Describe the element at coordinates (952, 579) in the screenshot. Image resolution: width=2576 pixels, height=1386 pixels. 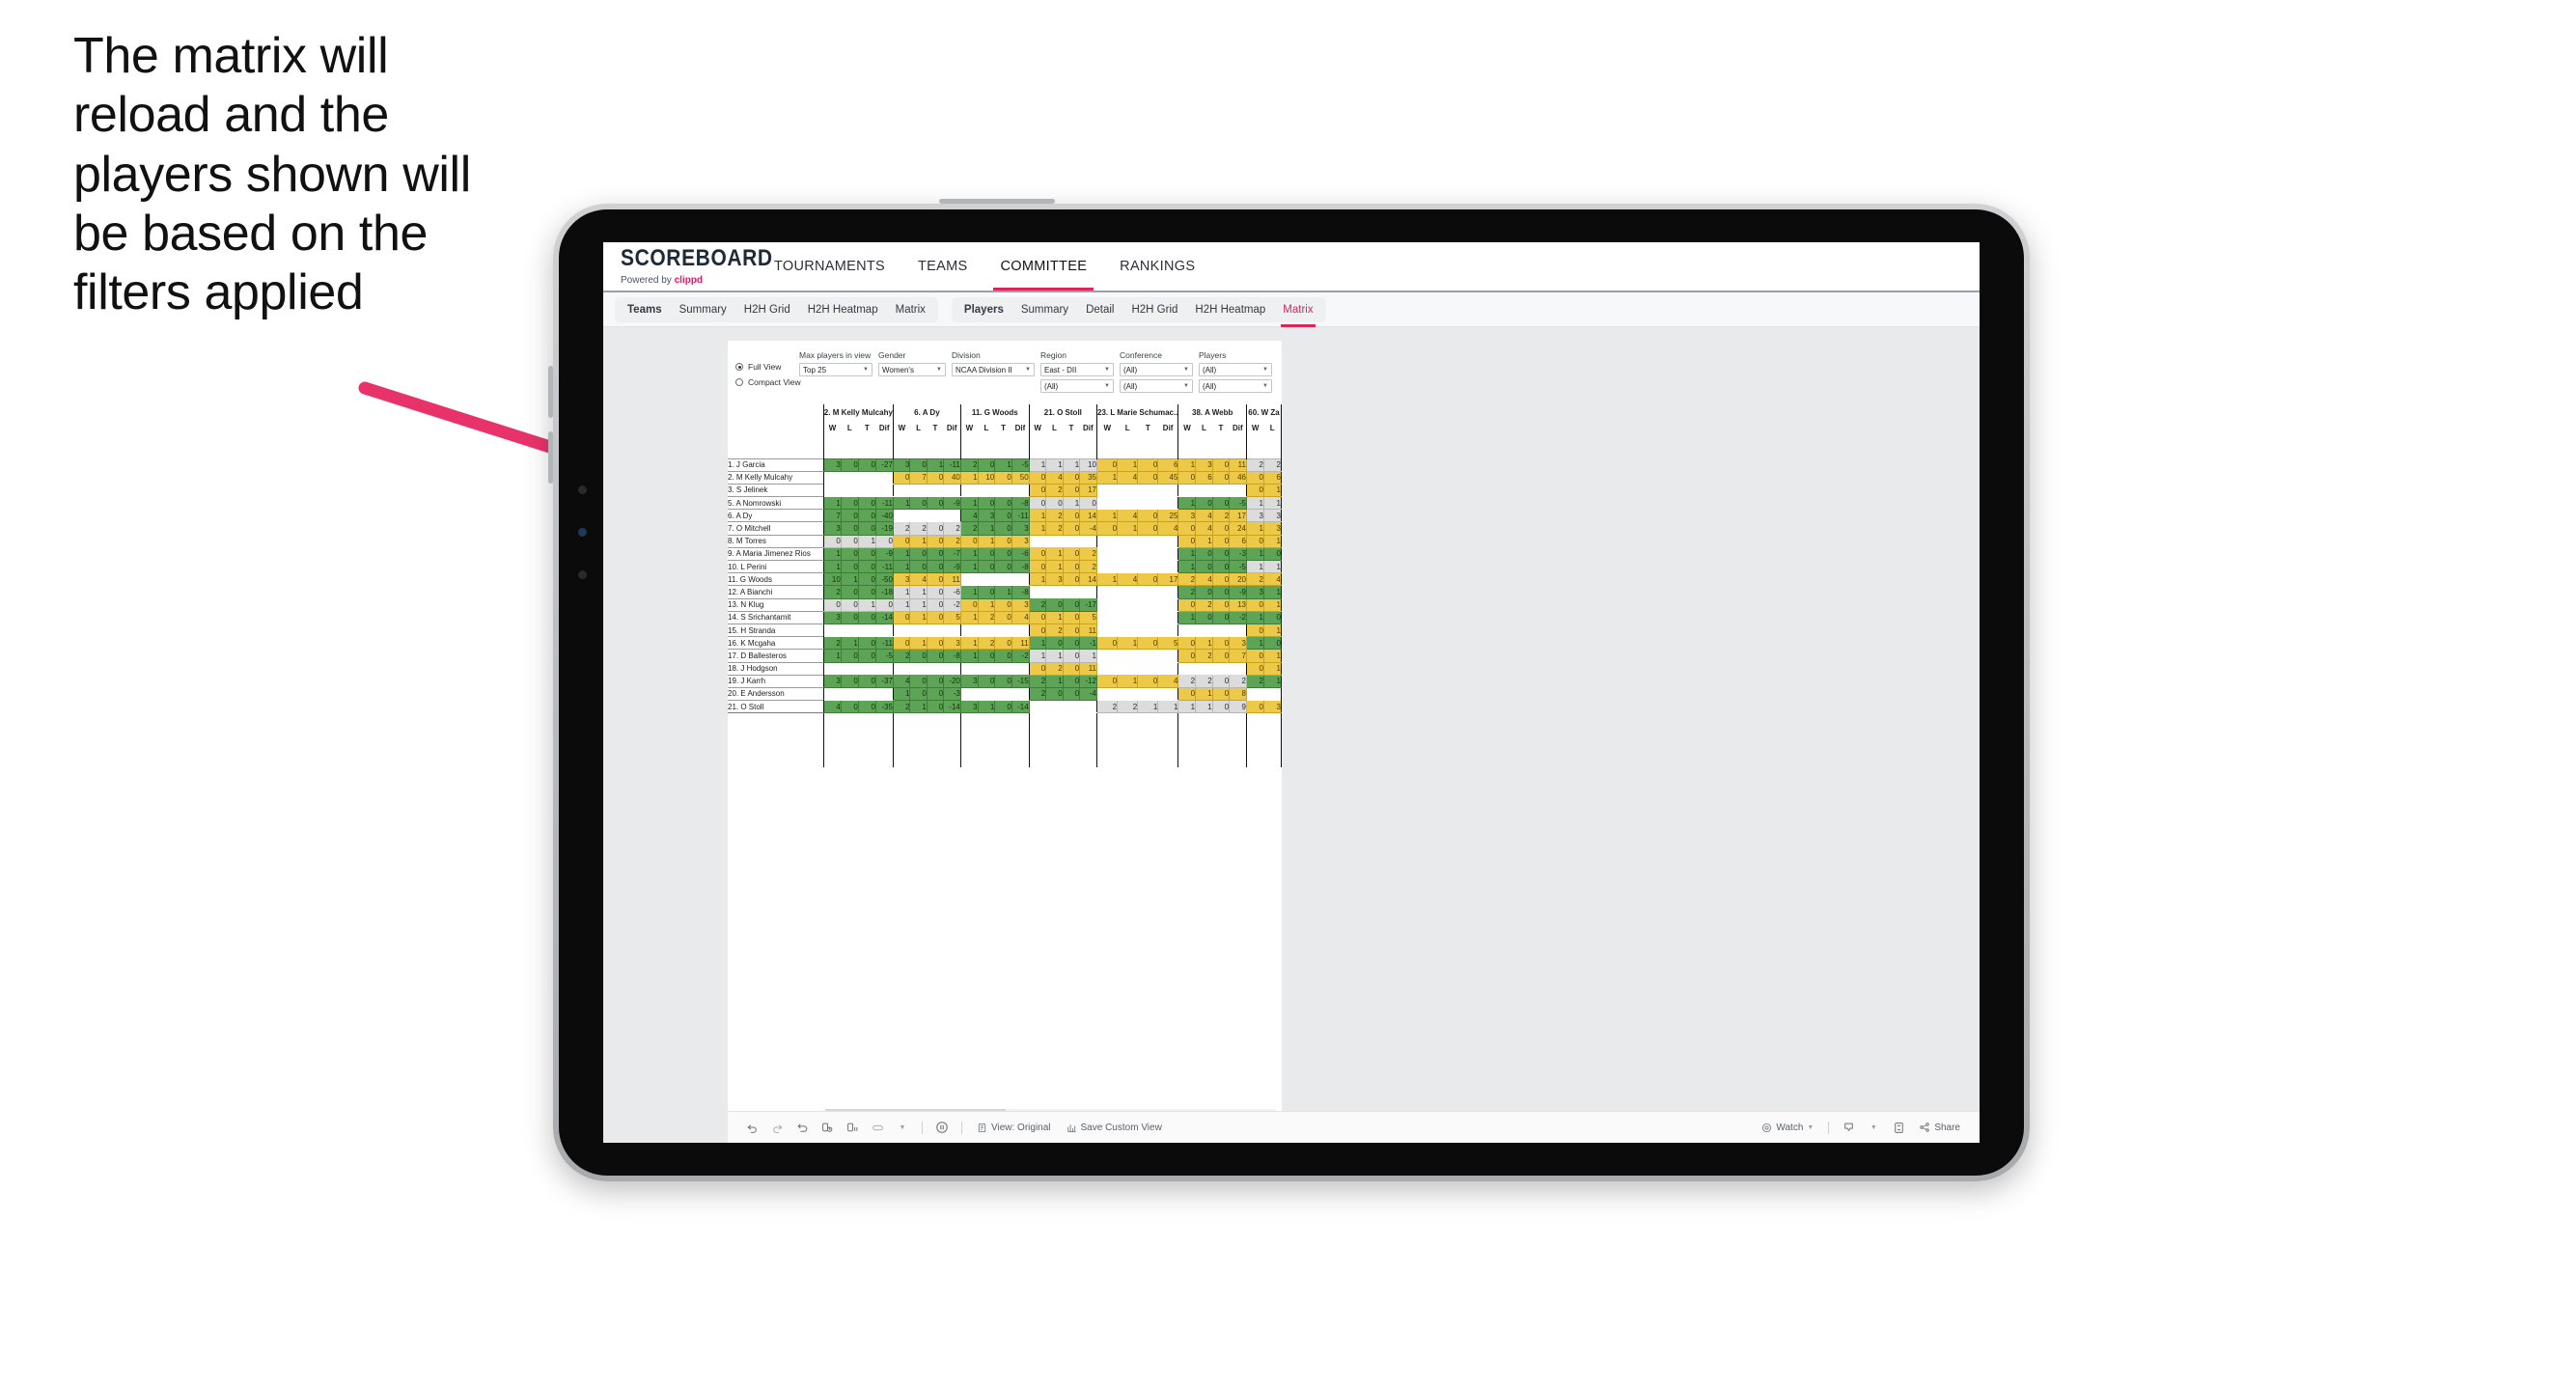
I see `matrix-cell: 11` at that location.